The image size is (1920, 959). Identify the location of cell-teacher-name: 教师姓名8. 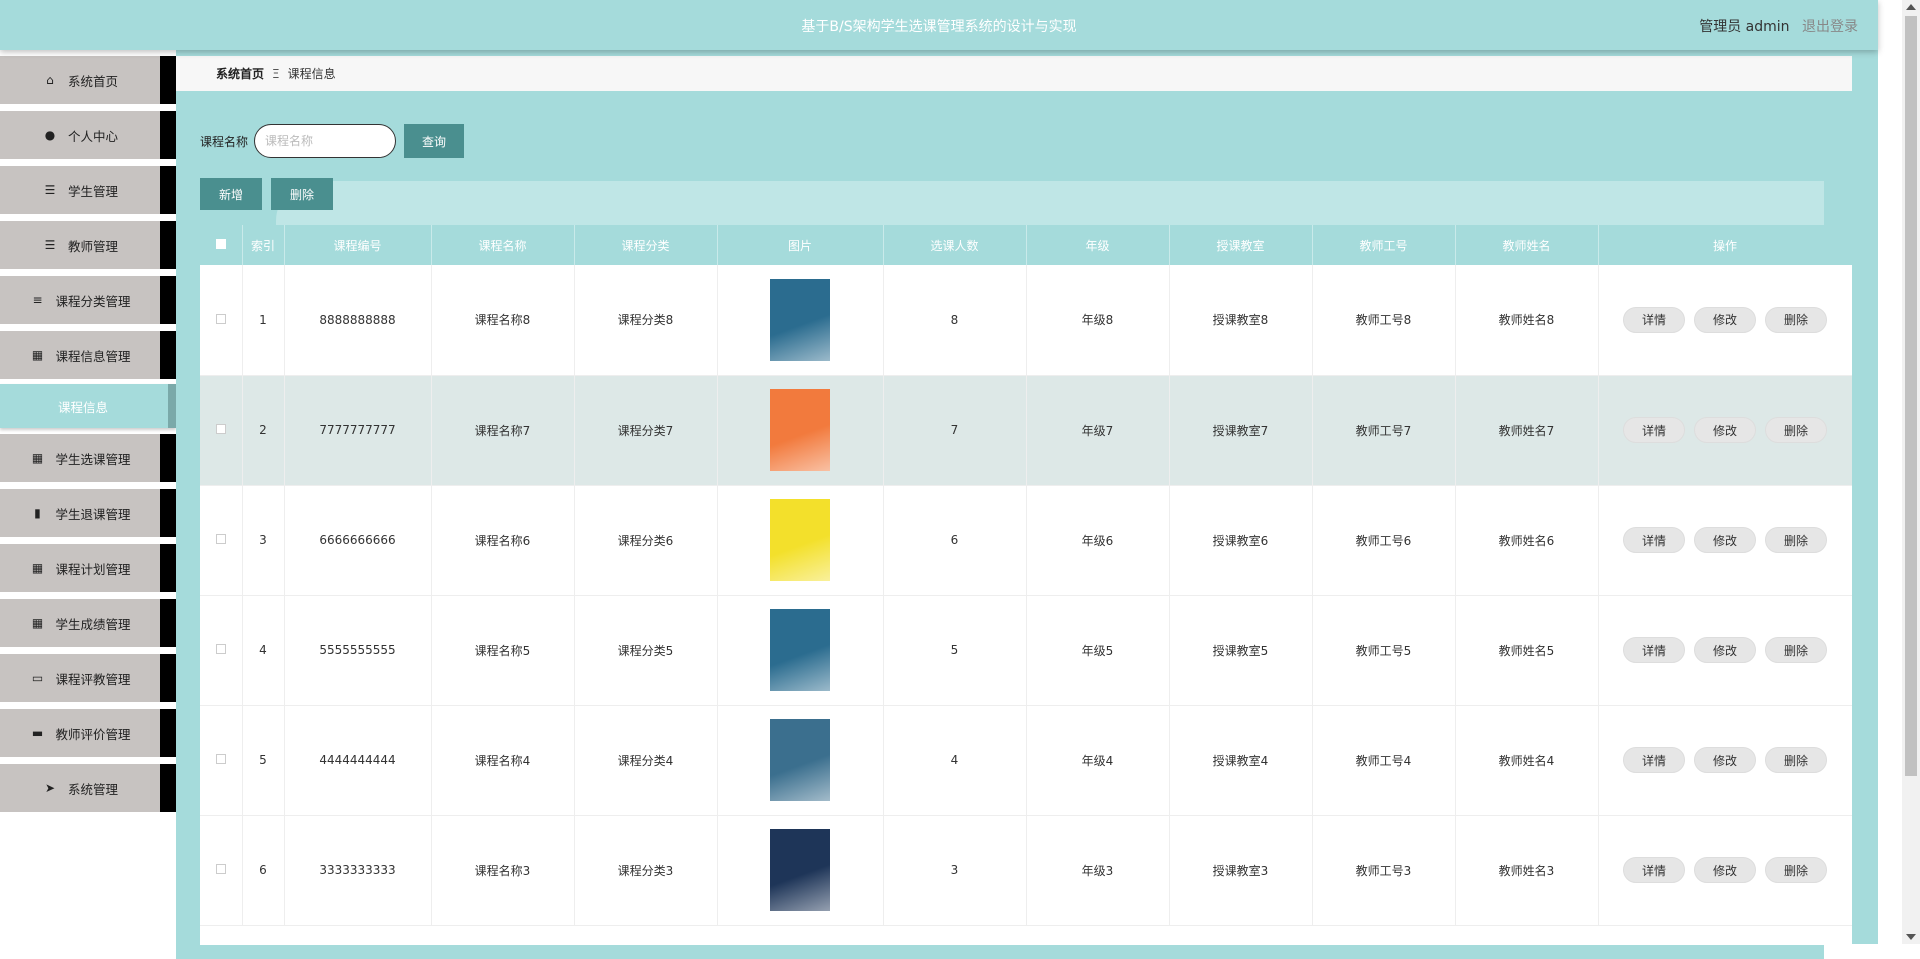
(1527, 320).